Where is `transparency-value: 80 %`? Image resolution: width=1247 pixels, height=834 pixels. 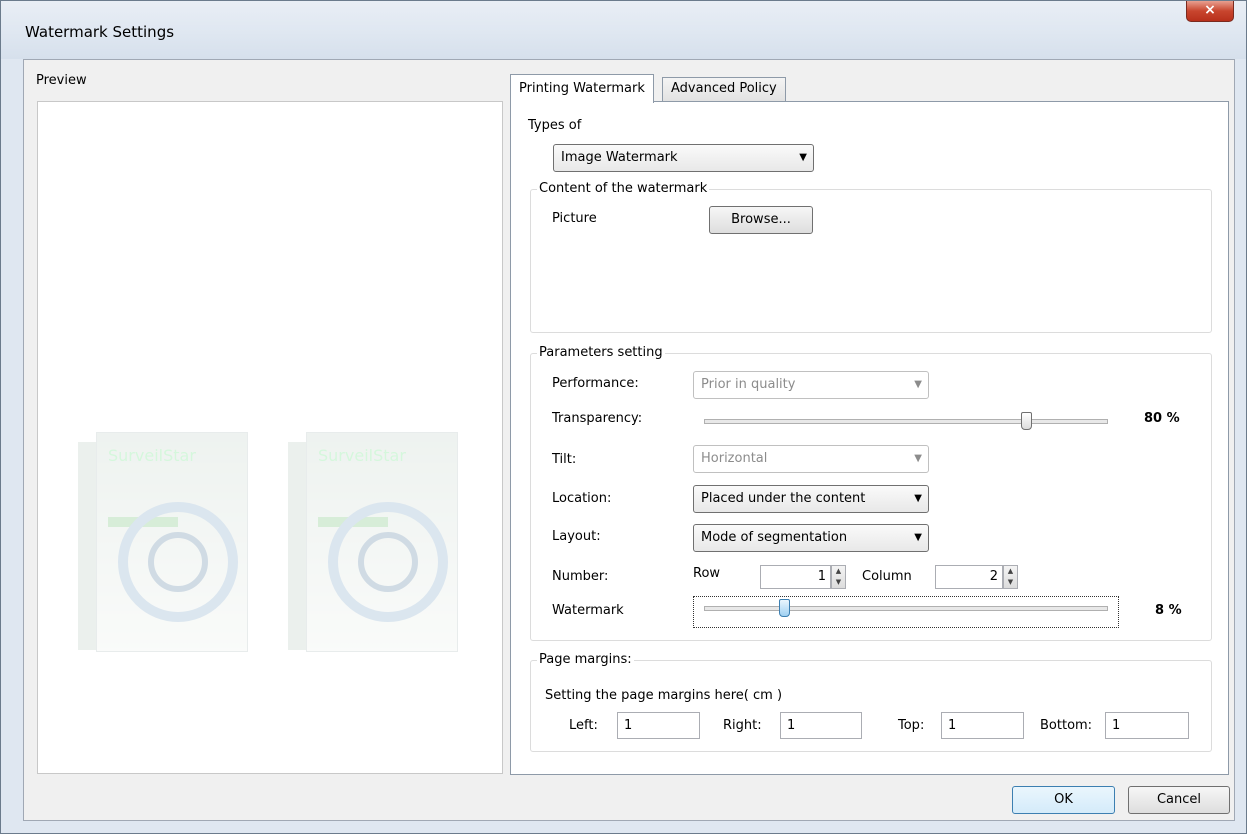 transparency-value: 80 % is located at coordinates (1162, 418).